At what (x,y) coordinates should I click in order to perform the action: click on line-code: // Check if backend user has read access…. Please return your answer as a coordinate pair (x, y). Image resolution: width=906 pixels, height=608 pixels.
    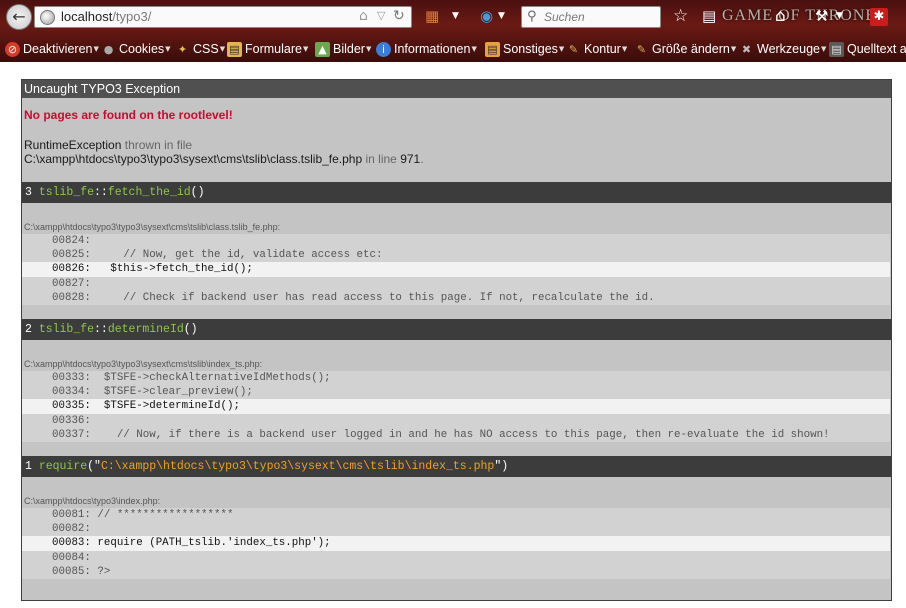
    Looking at the image, I should click on (376, 297).